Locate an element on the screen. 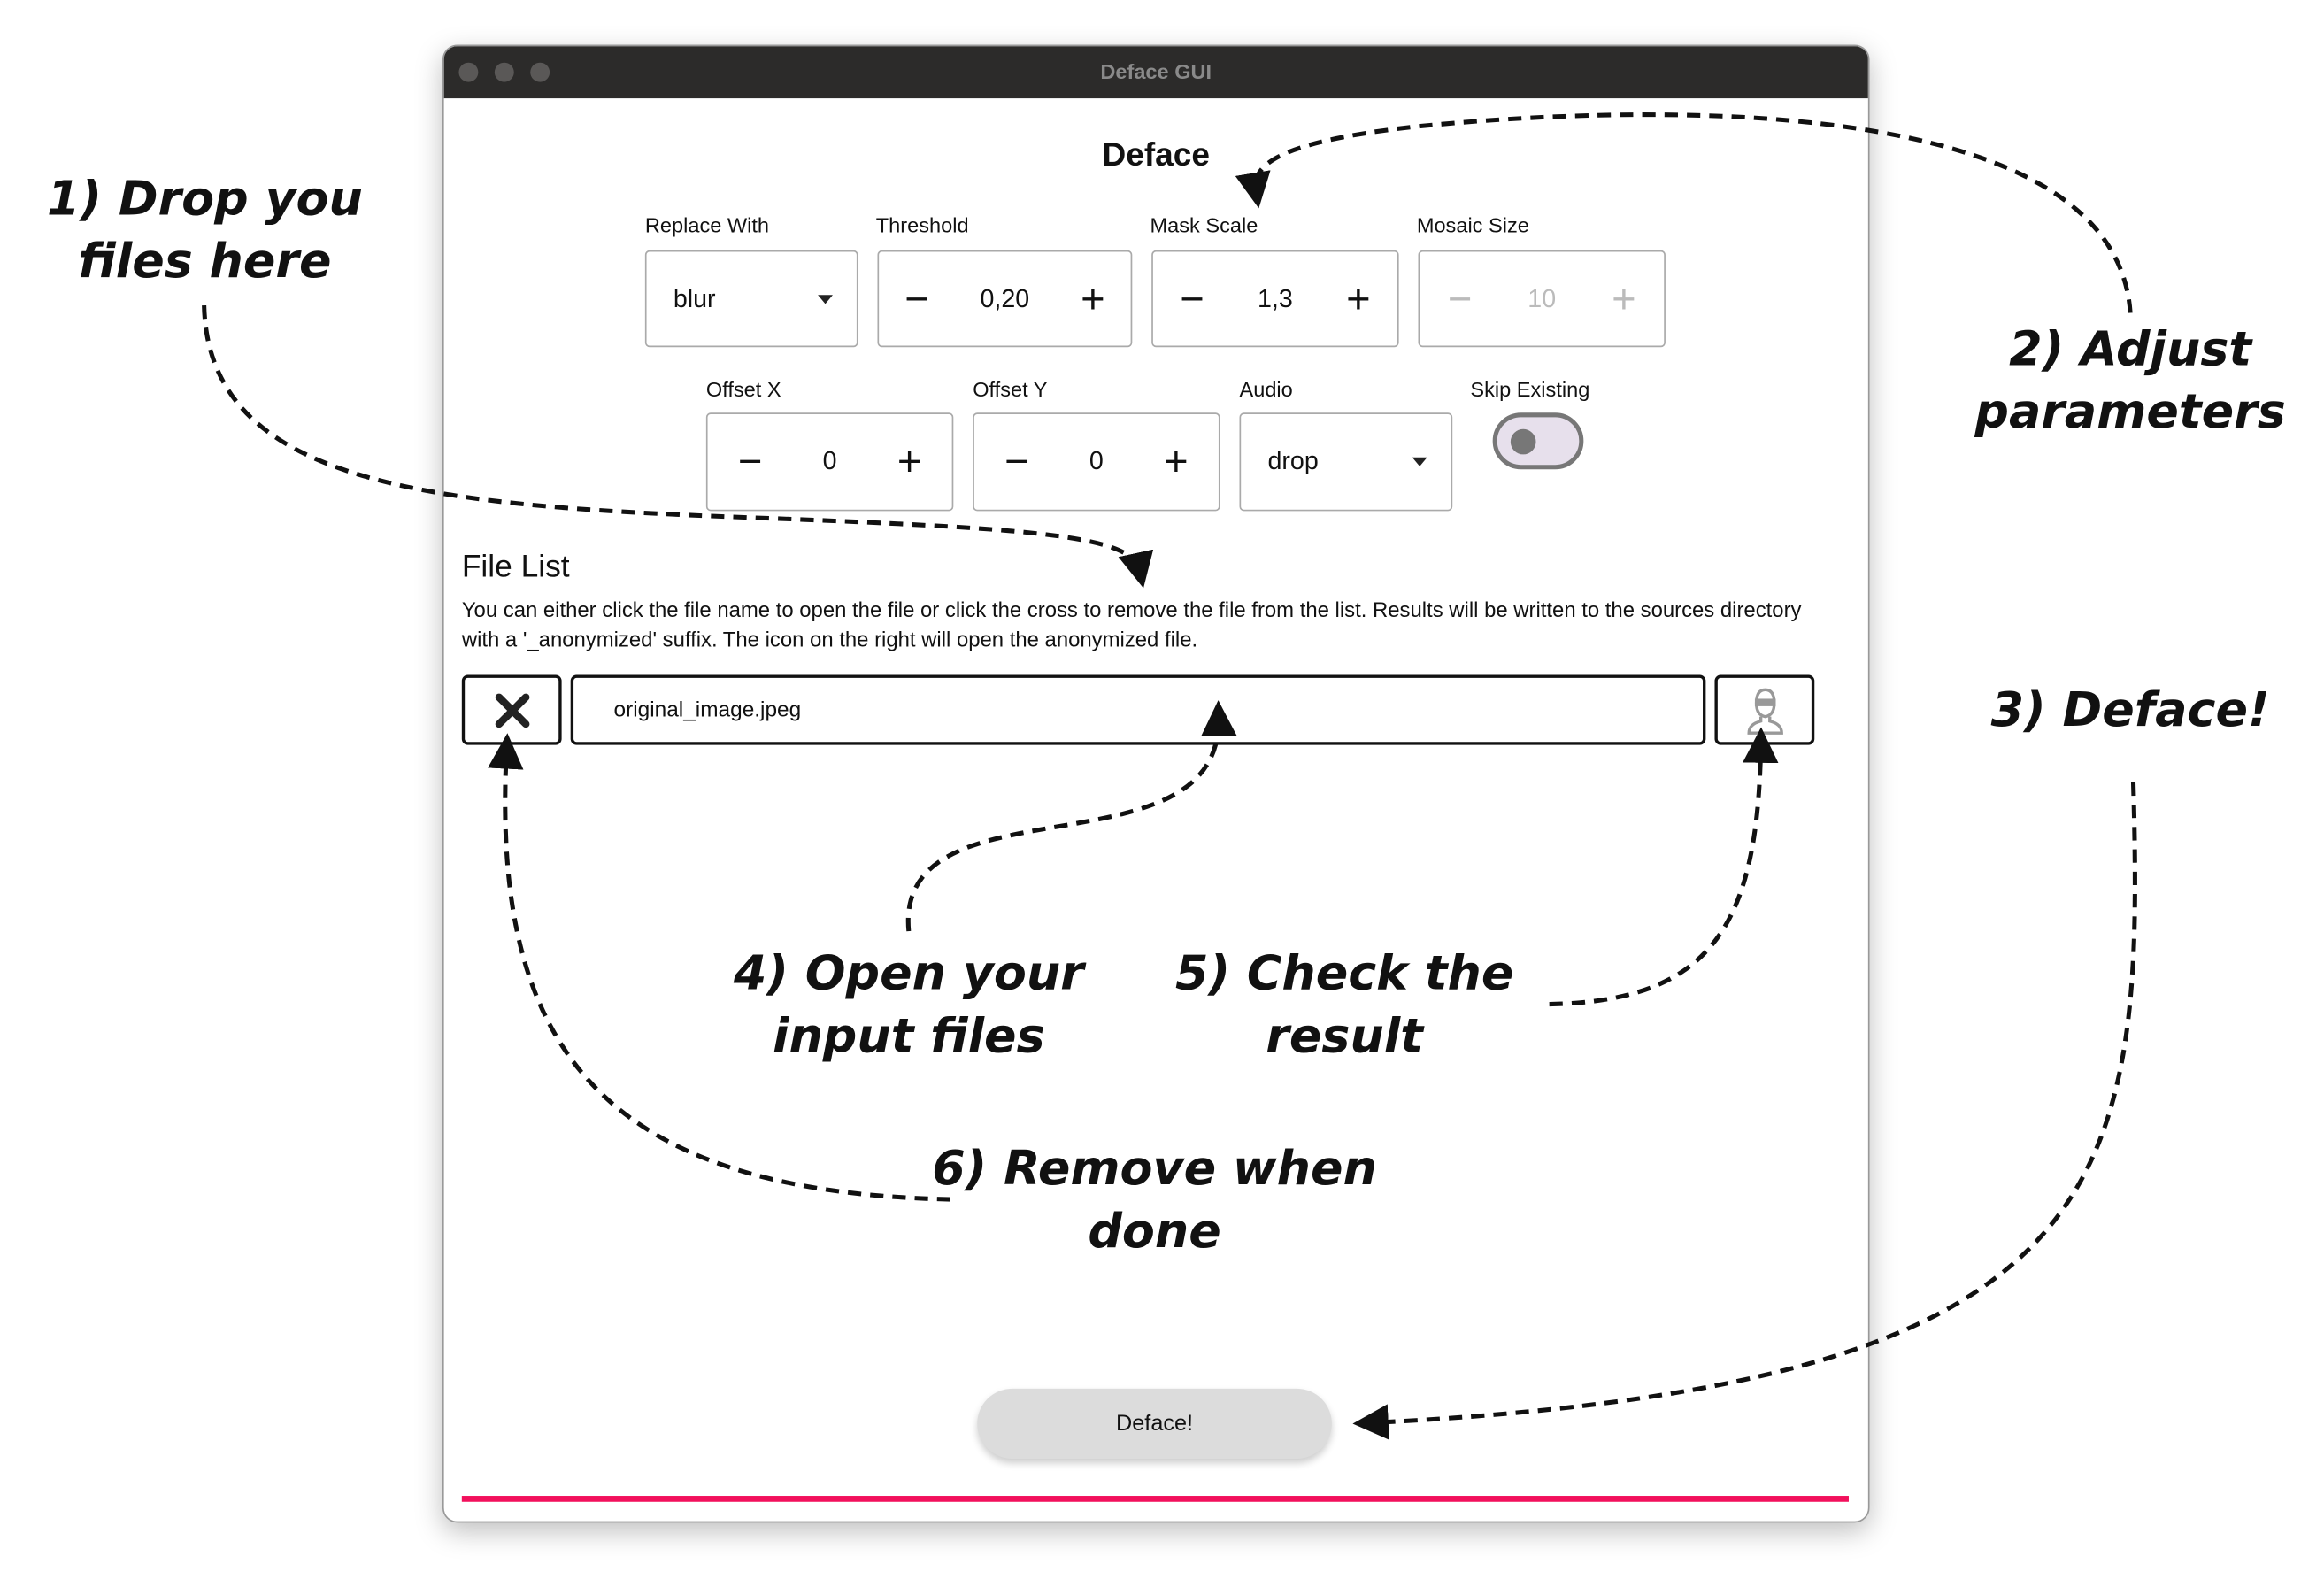  annotation-2: 2) Adjust parameters is located at coordinates (2130, 380).